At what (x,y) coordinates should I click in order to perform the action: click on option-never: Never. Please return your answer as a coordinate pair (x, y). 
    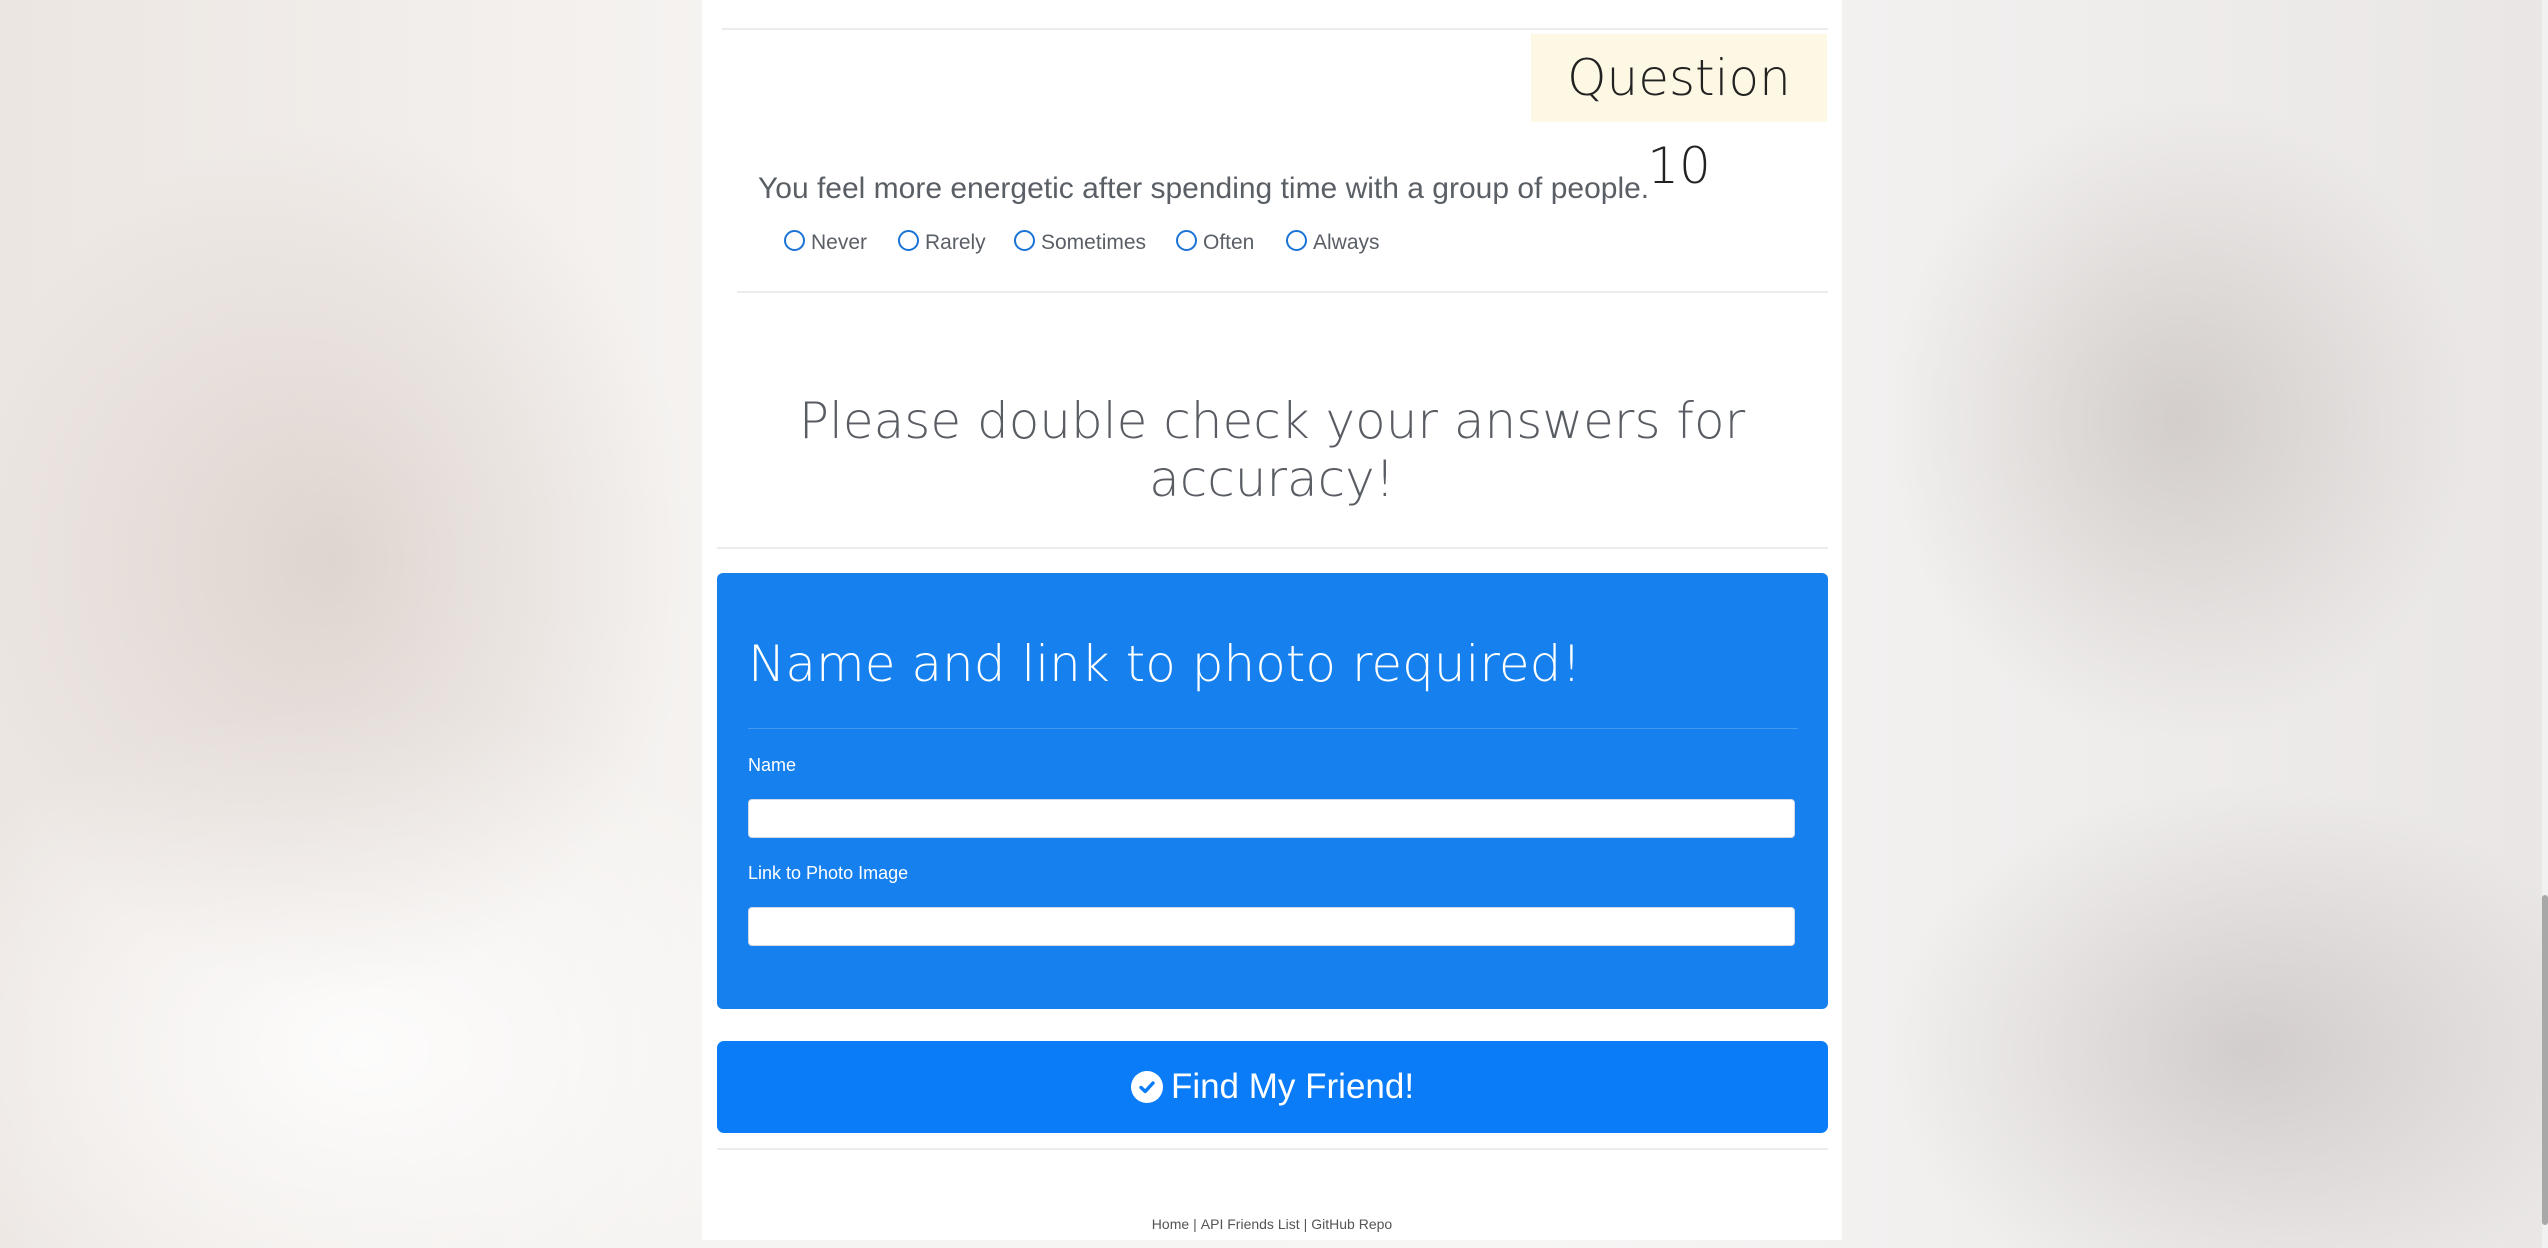
    Looking at the image, I should click on (825, 243).